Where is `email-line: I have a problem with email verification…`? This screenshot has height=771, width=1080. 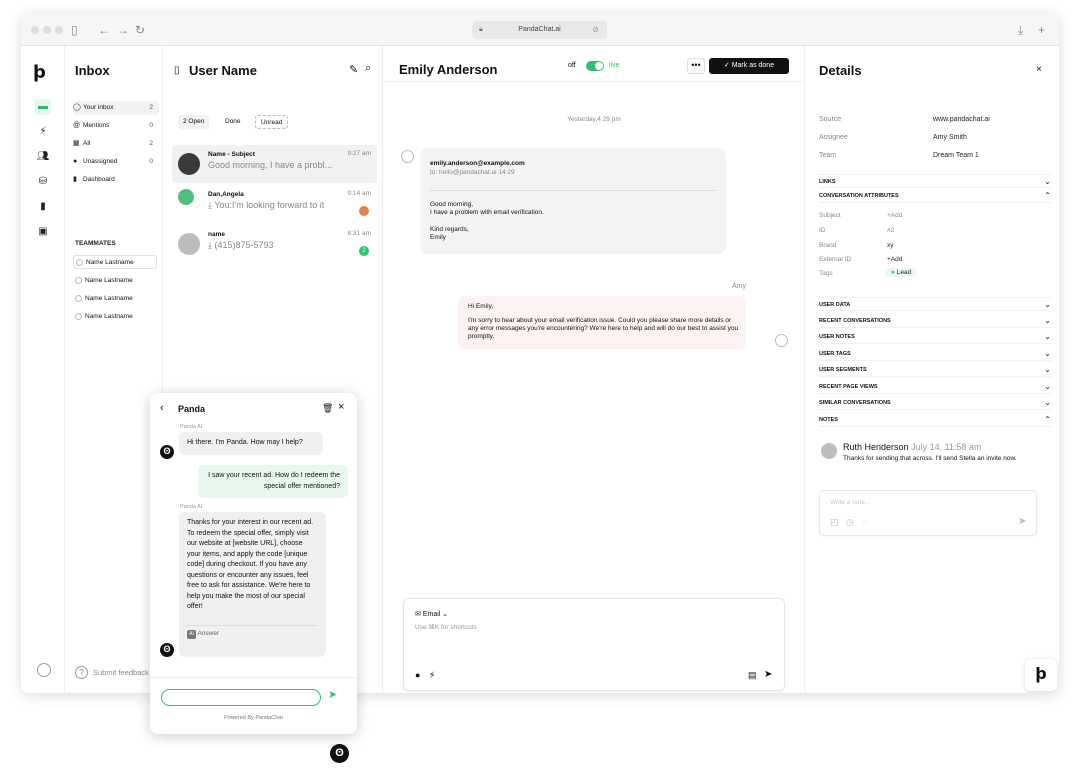 email-line: I have a problem with email verification… is located at coordinates (487, 212).